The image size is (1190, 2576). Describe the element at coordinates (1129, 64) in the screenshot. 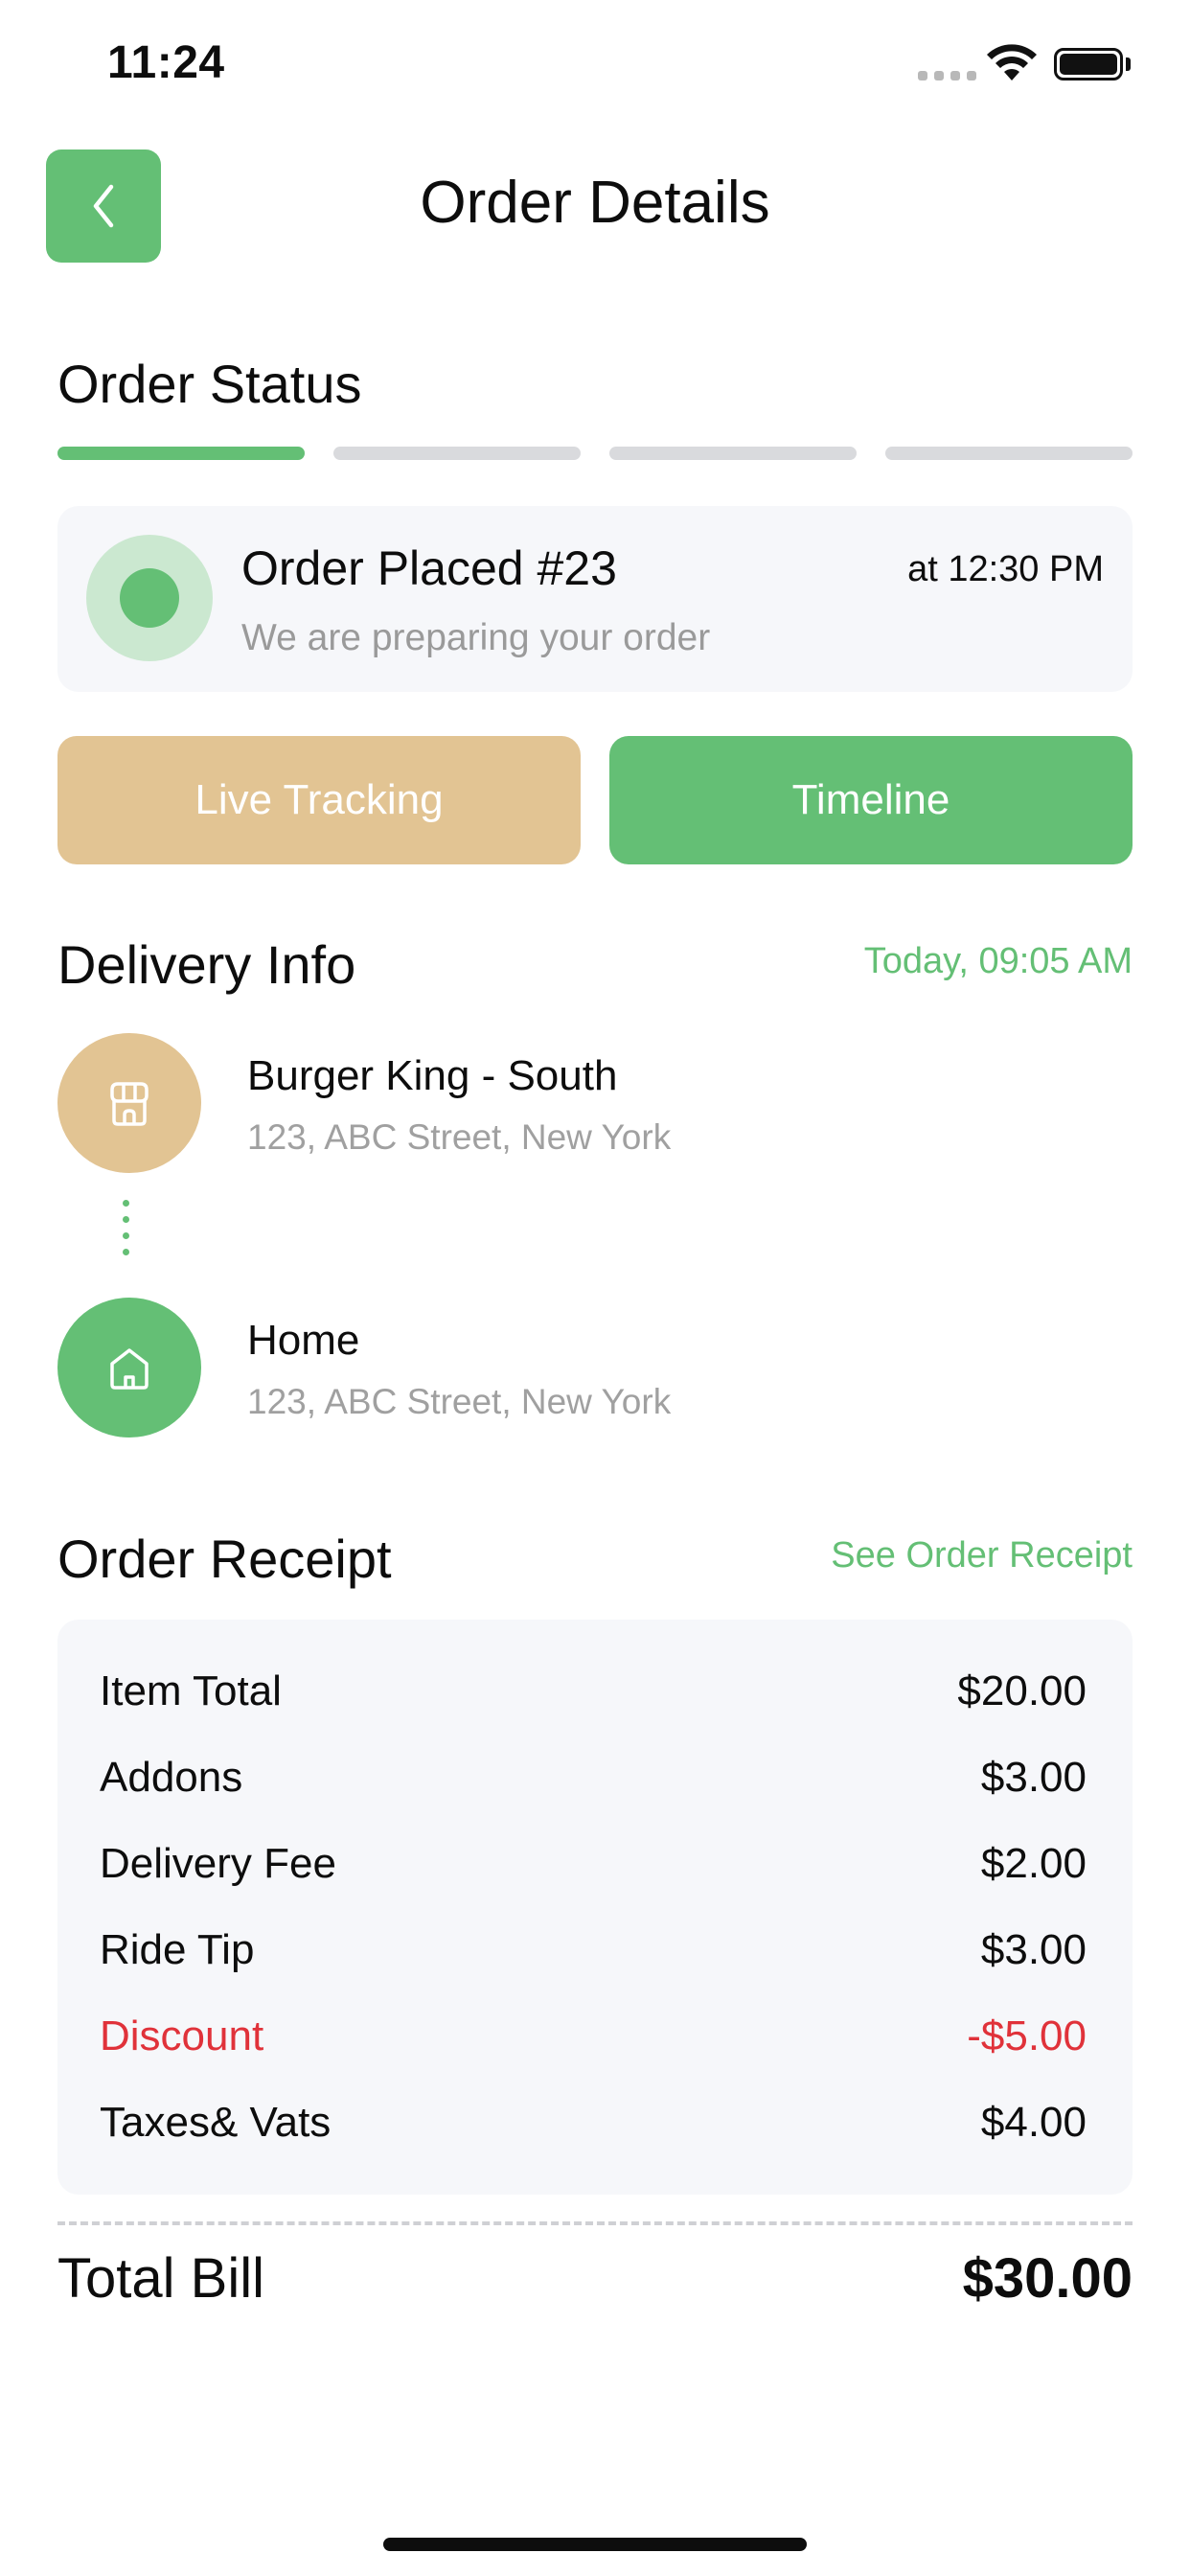

I see `battery-tip` at that location.